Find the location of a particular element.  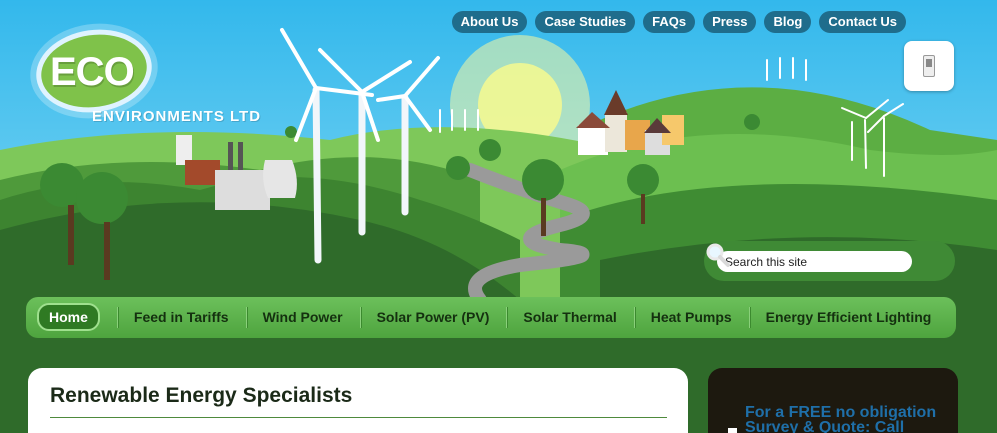

top-nav-blog: Blog is located at coordinates (788, 22).